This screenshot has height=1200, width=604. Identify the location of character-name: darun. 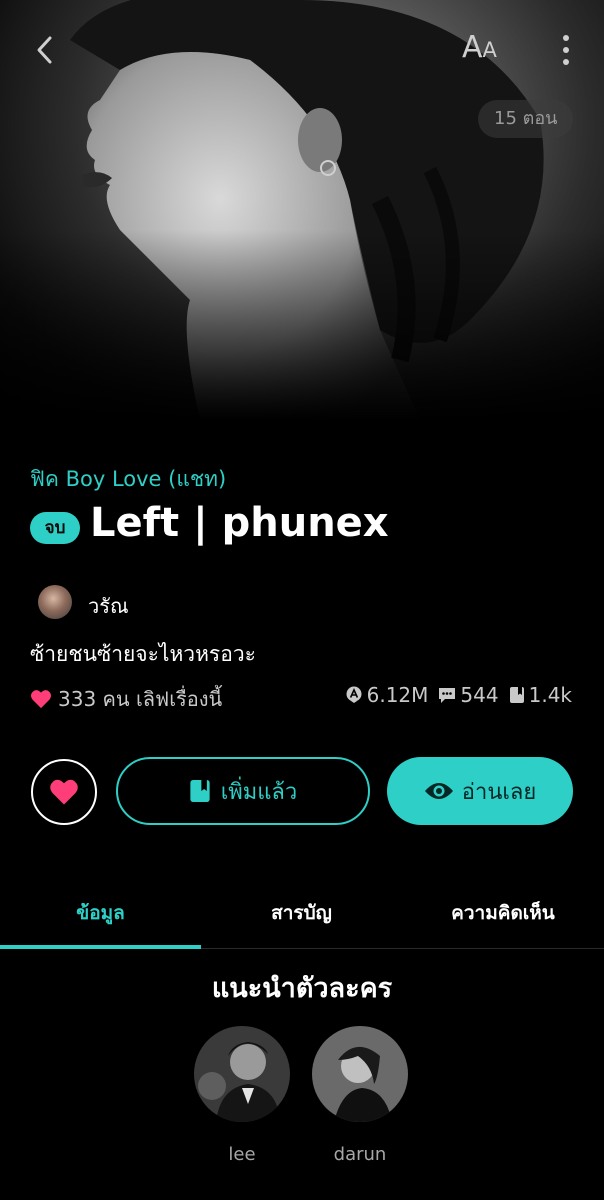
(360, 1154).